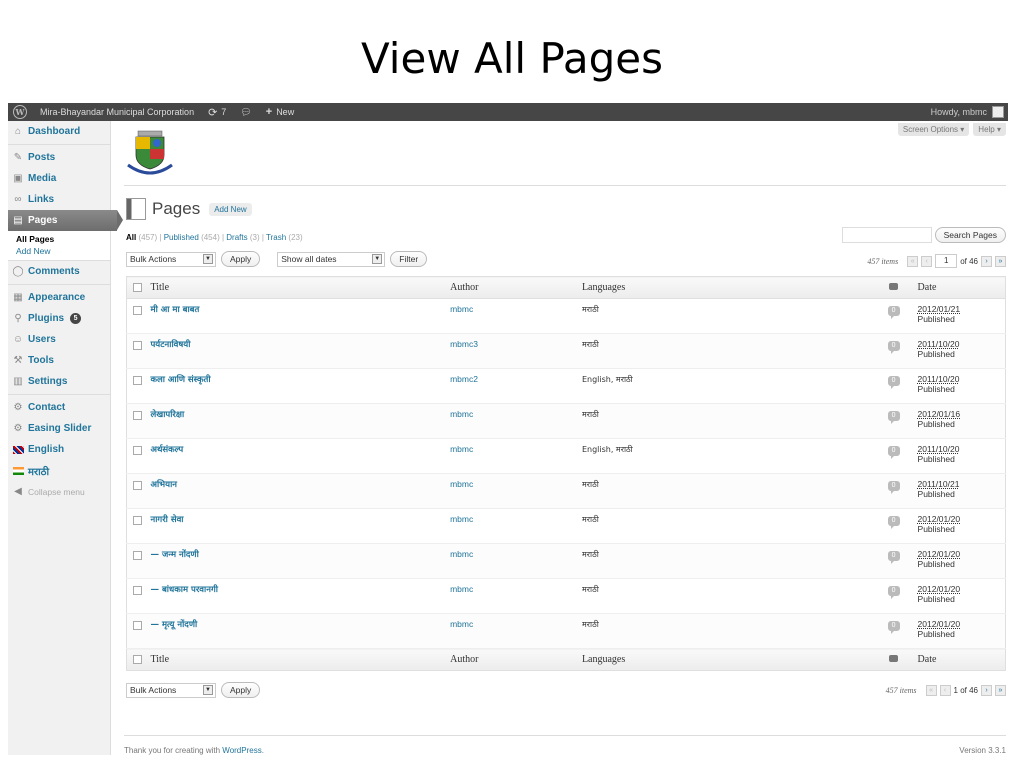  Describe the element at coordinates (59, 360) in the screenshot. I see `sidebar-item-tools: ⚒ Tools` at that location.